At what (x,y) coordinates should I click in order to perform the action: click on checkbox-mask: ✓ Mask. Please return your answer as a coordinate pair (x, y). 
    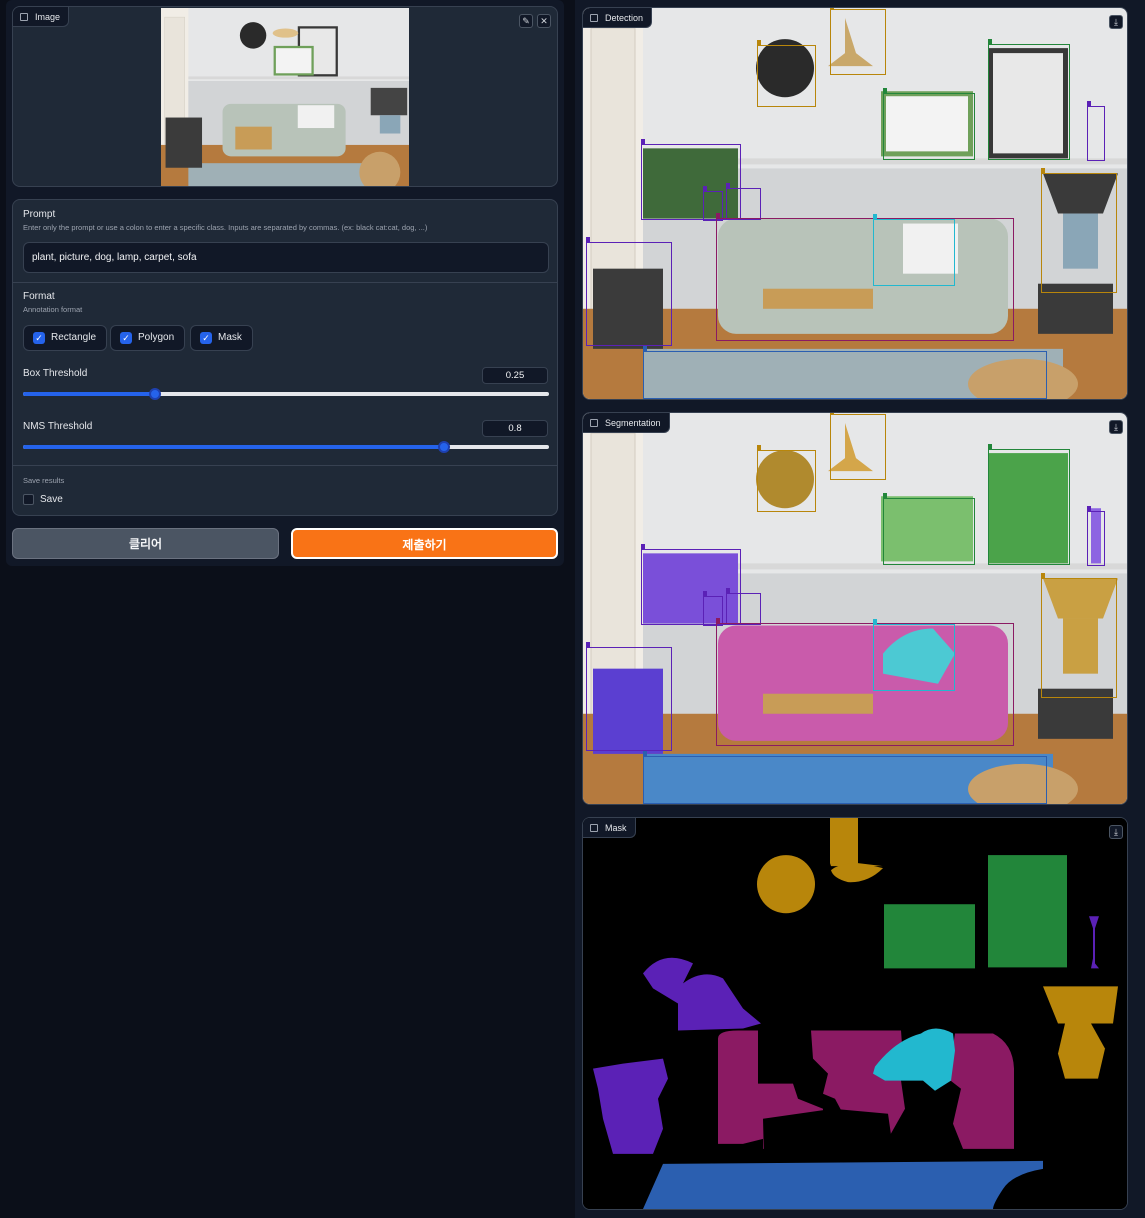
    Looking at the image, I should click on (221, 338).